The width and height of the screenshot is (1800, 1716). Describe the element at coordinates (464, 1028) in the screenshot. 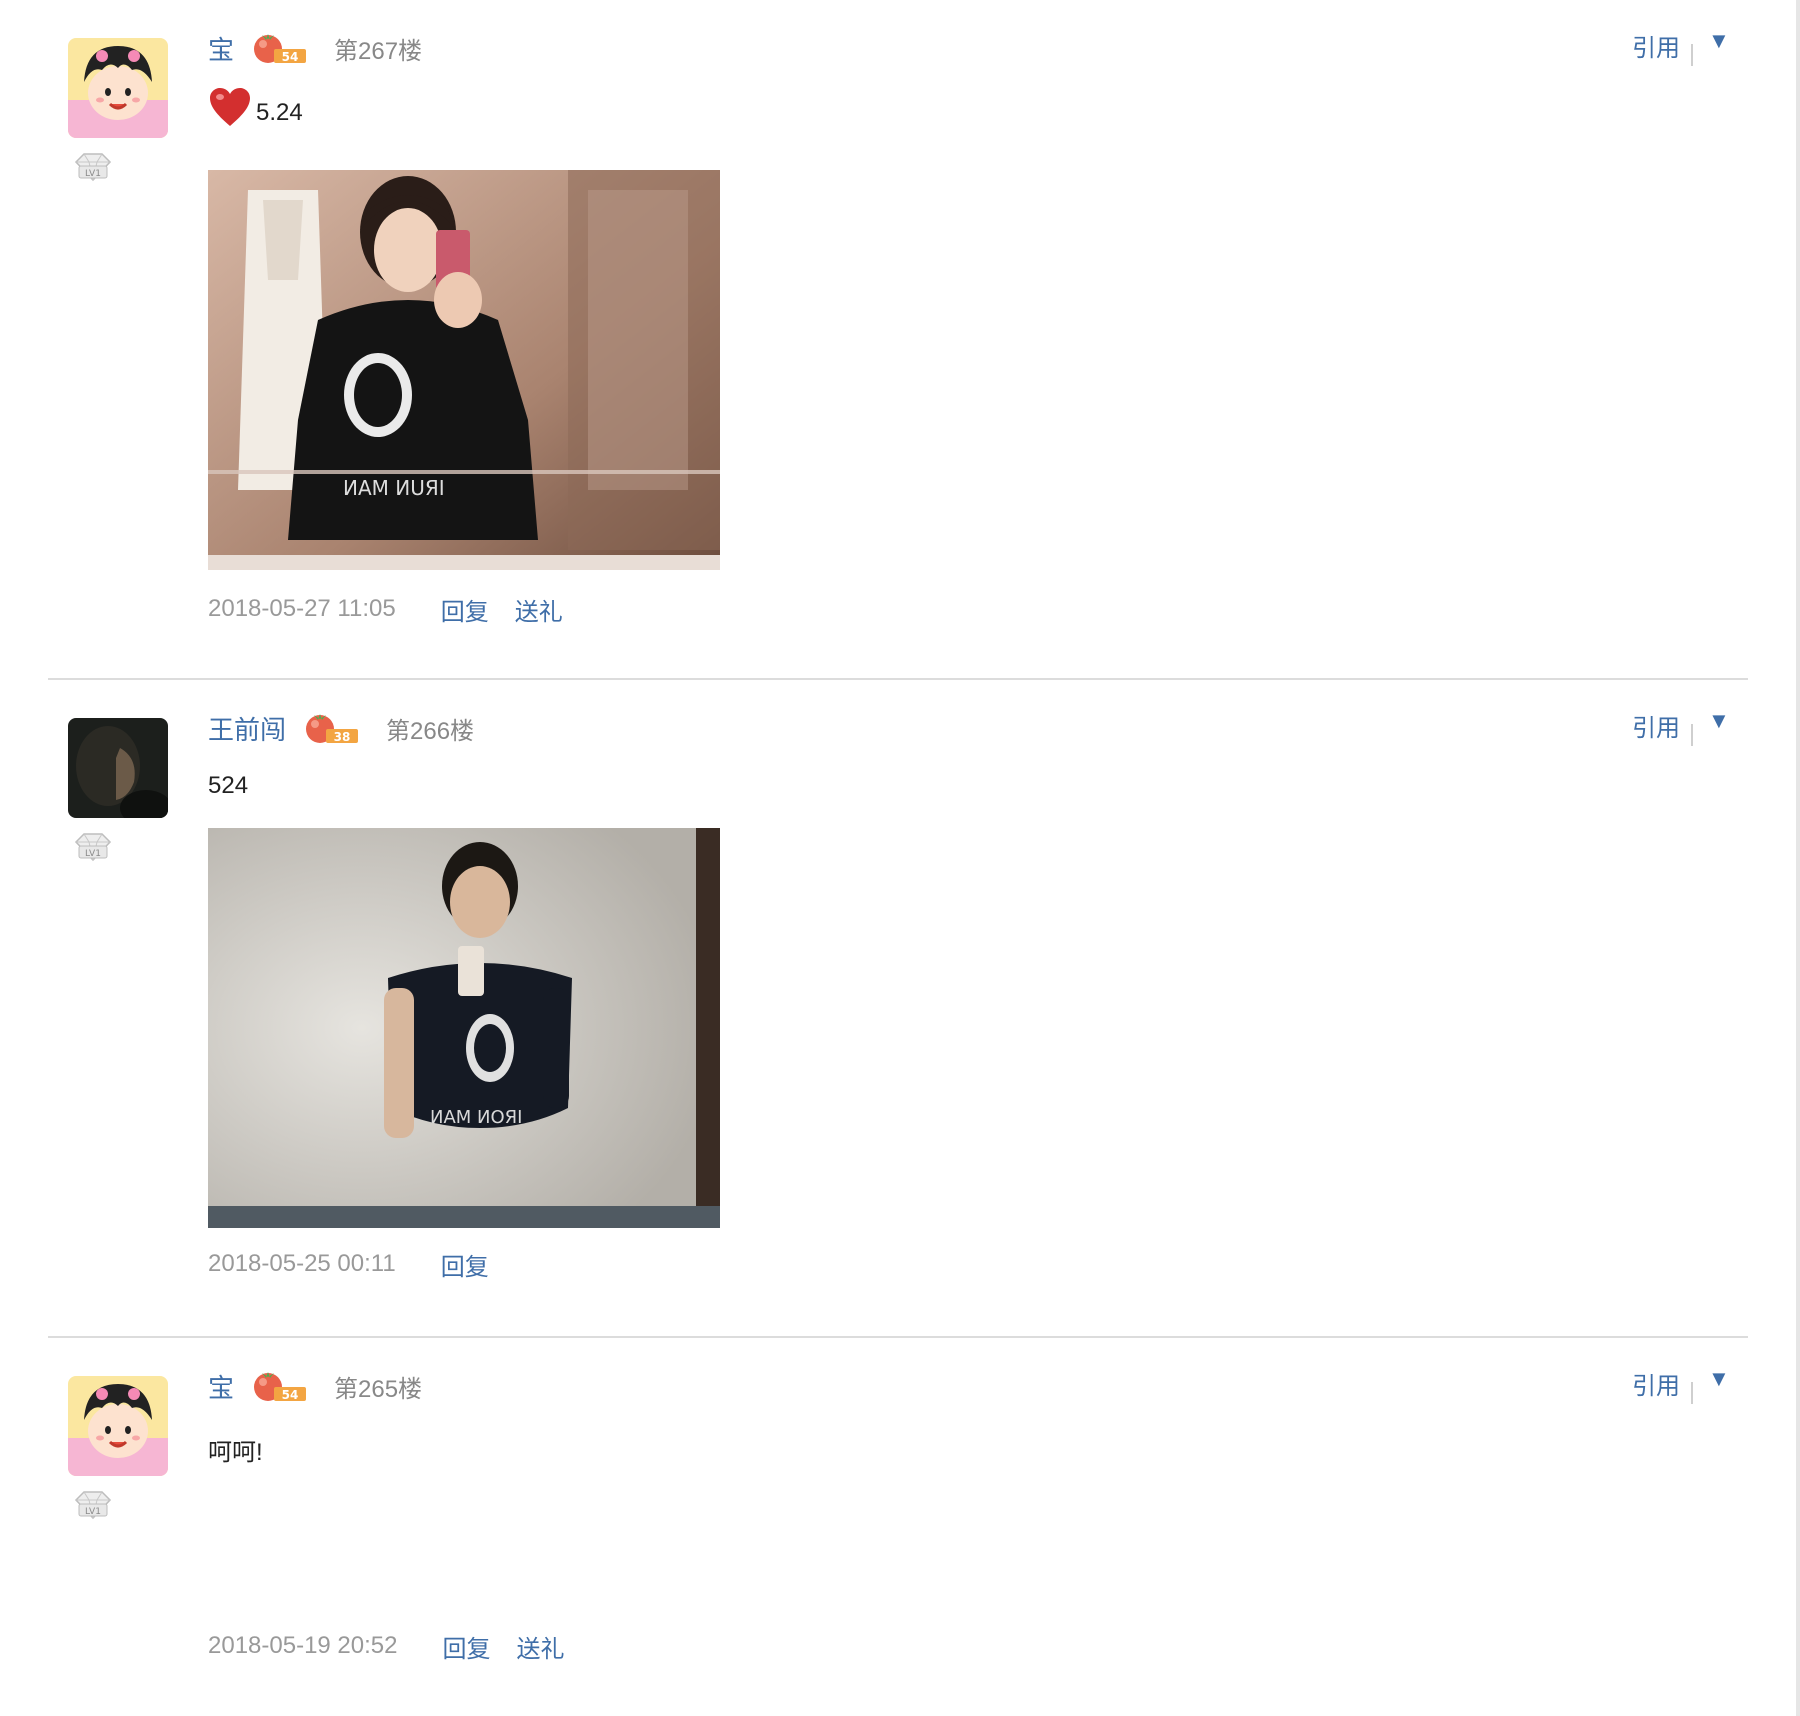

I see `post-photo: ИAM ИOЯI` at that location.